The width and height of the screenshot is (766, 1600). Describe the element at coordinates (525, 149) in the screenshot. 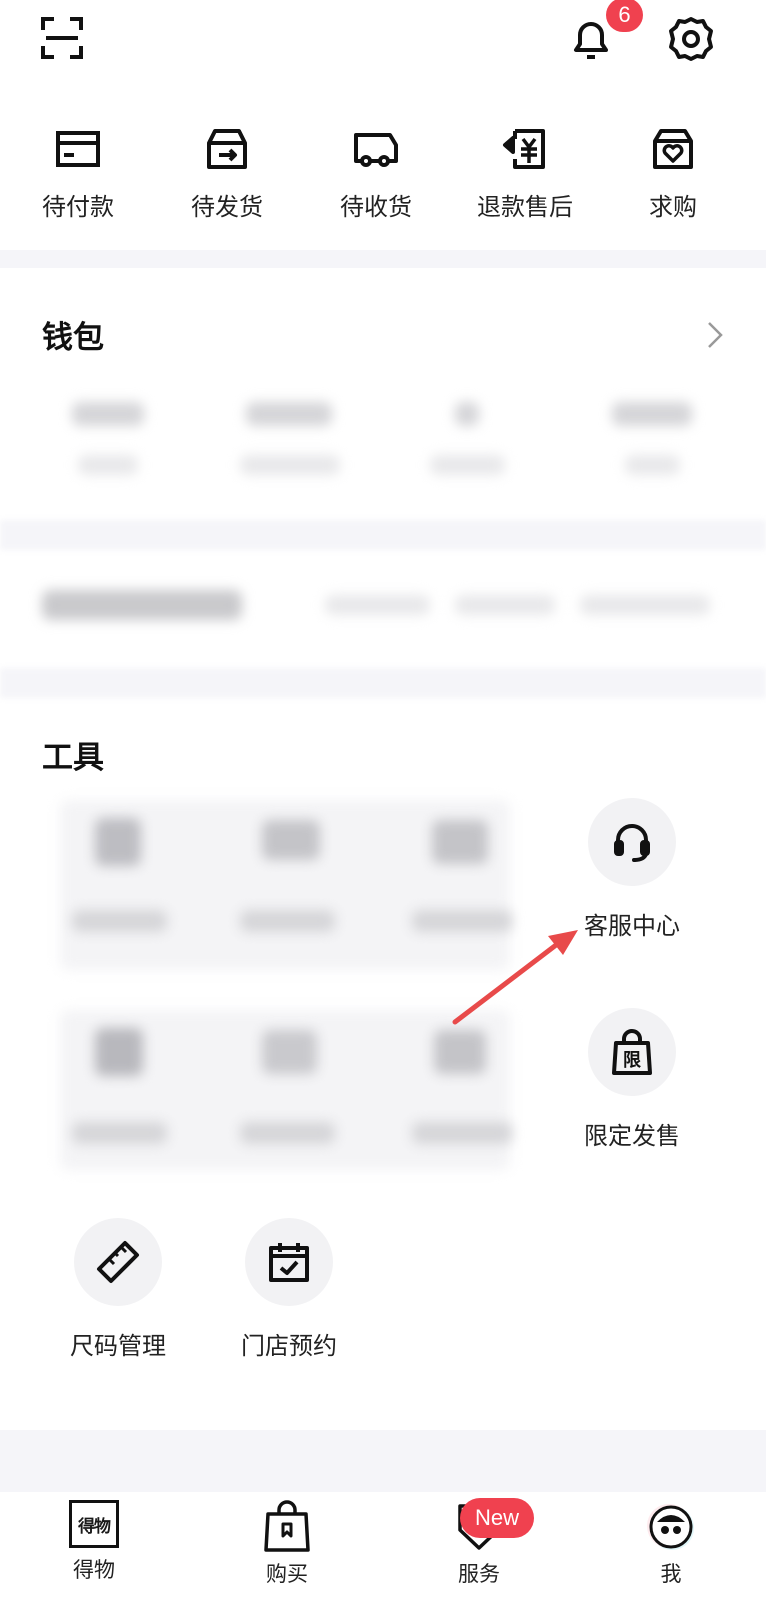

I see `refund-icon` at that location.